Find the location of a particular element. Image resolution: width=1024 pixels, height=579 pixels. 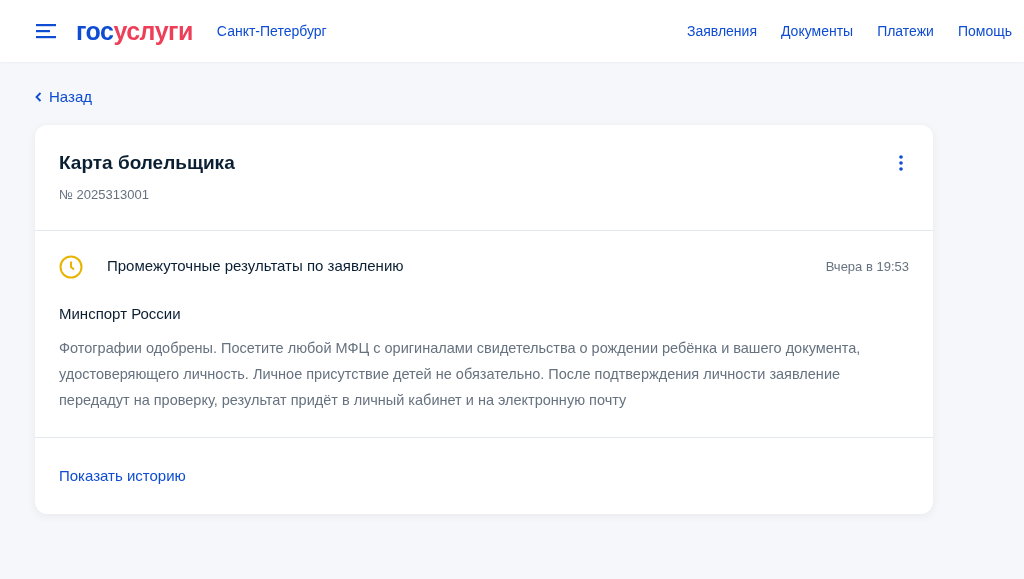

card-title: Карта болельщика is located at coordinates (147, 163).